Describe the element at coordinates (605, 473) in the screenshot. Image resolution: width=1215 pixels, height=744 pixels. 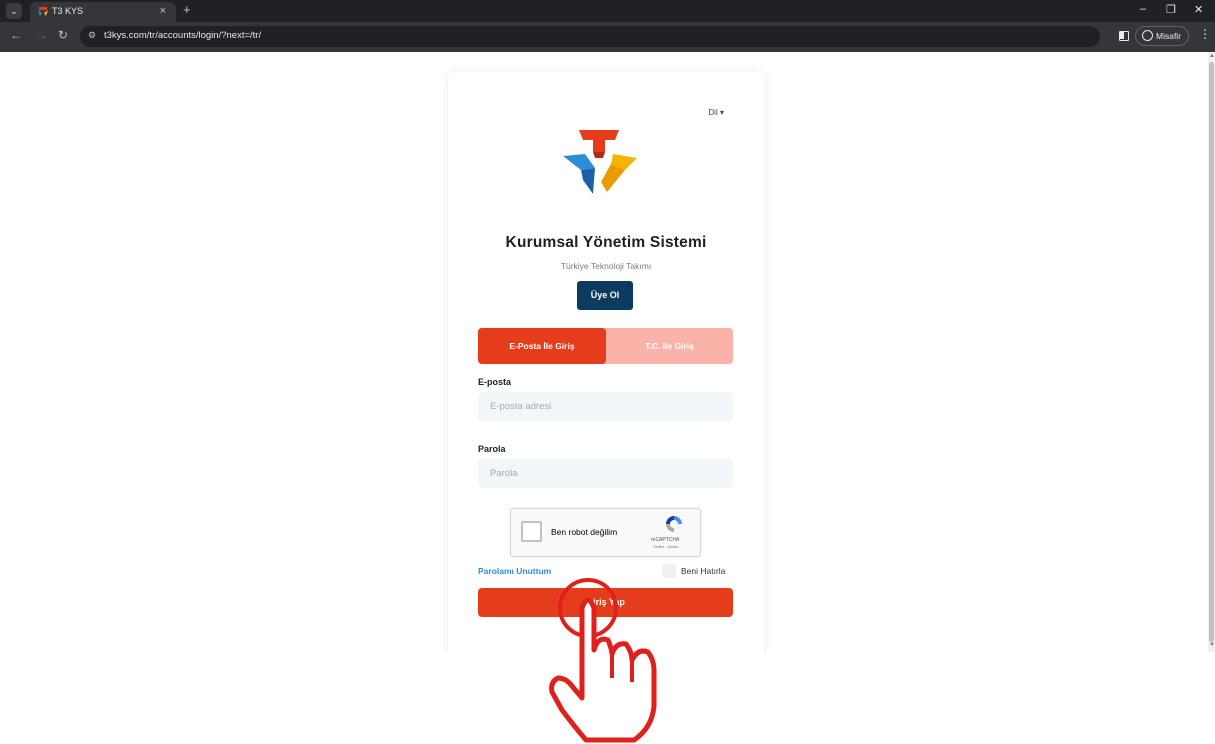
I see `password-input` at that location.